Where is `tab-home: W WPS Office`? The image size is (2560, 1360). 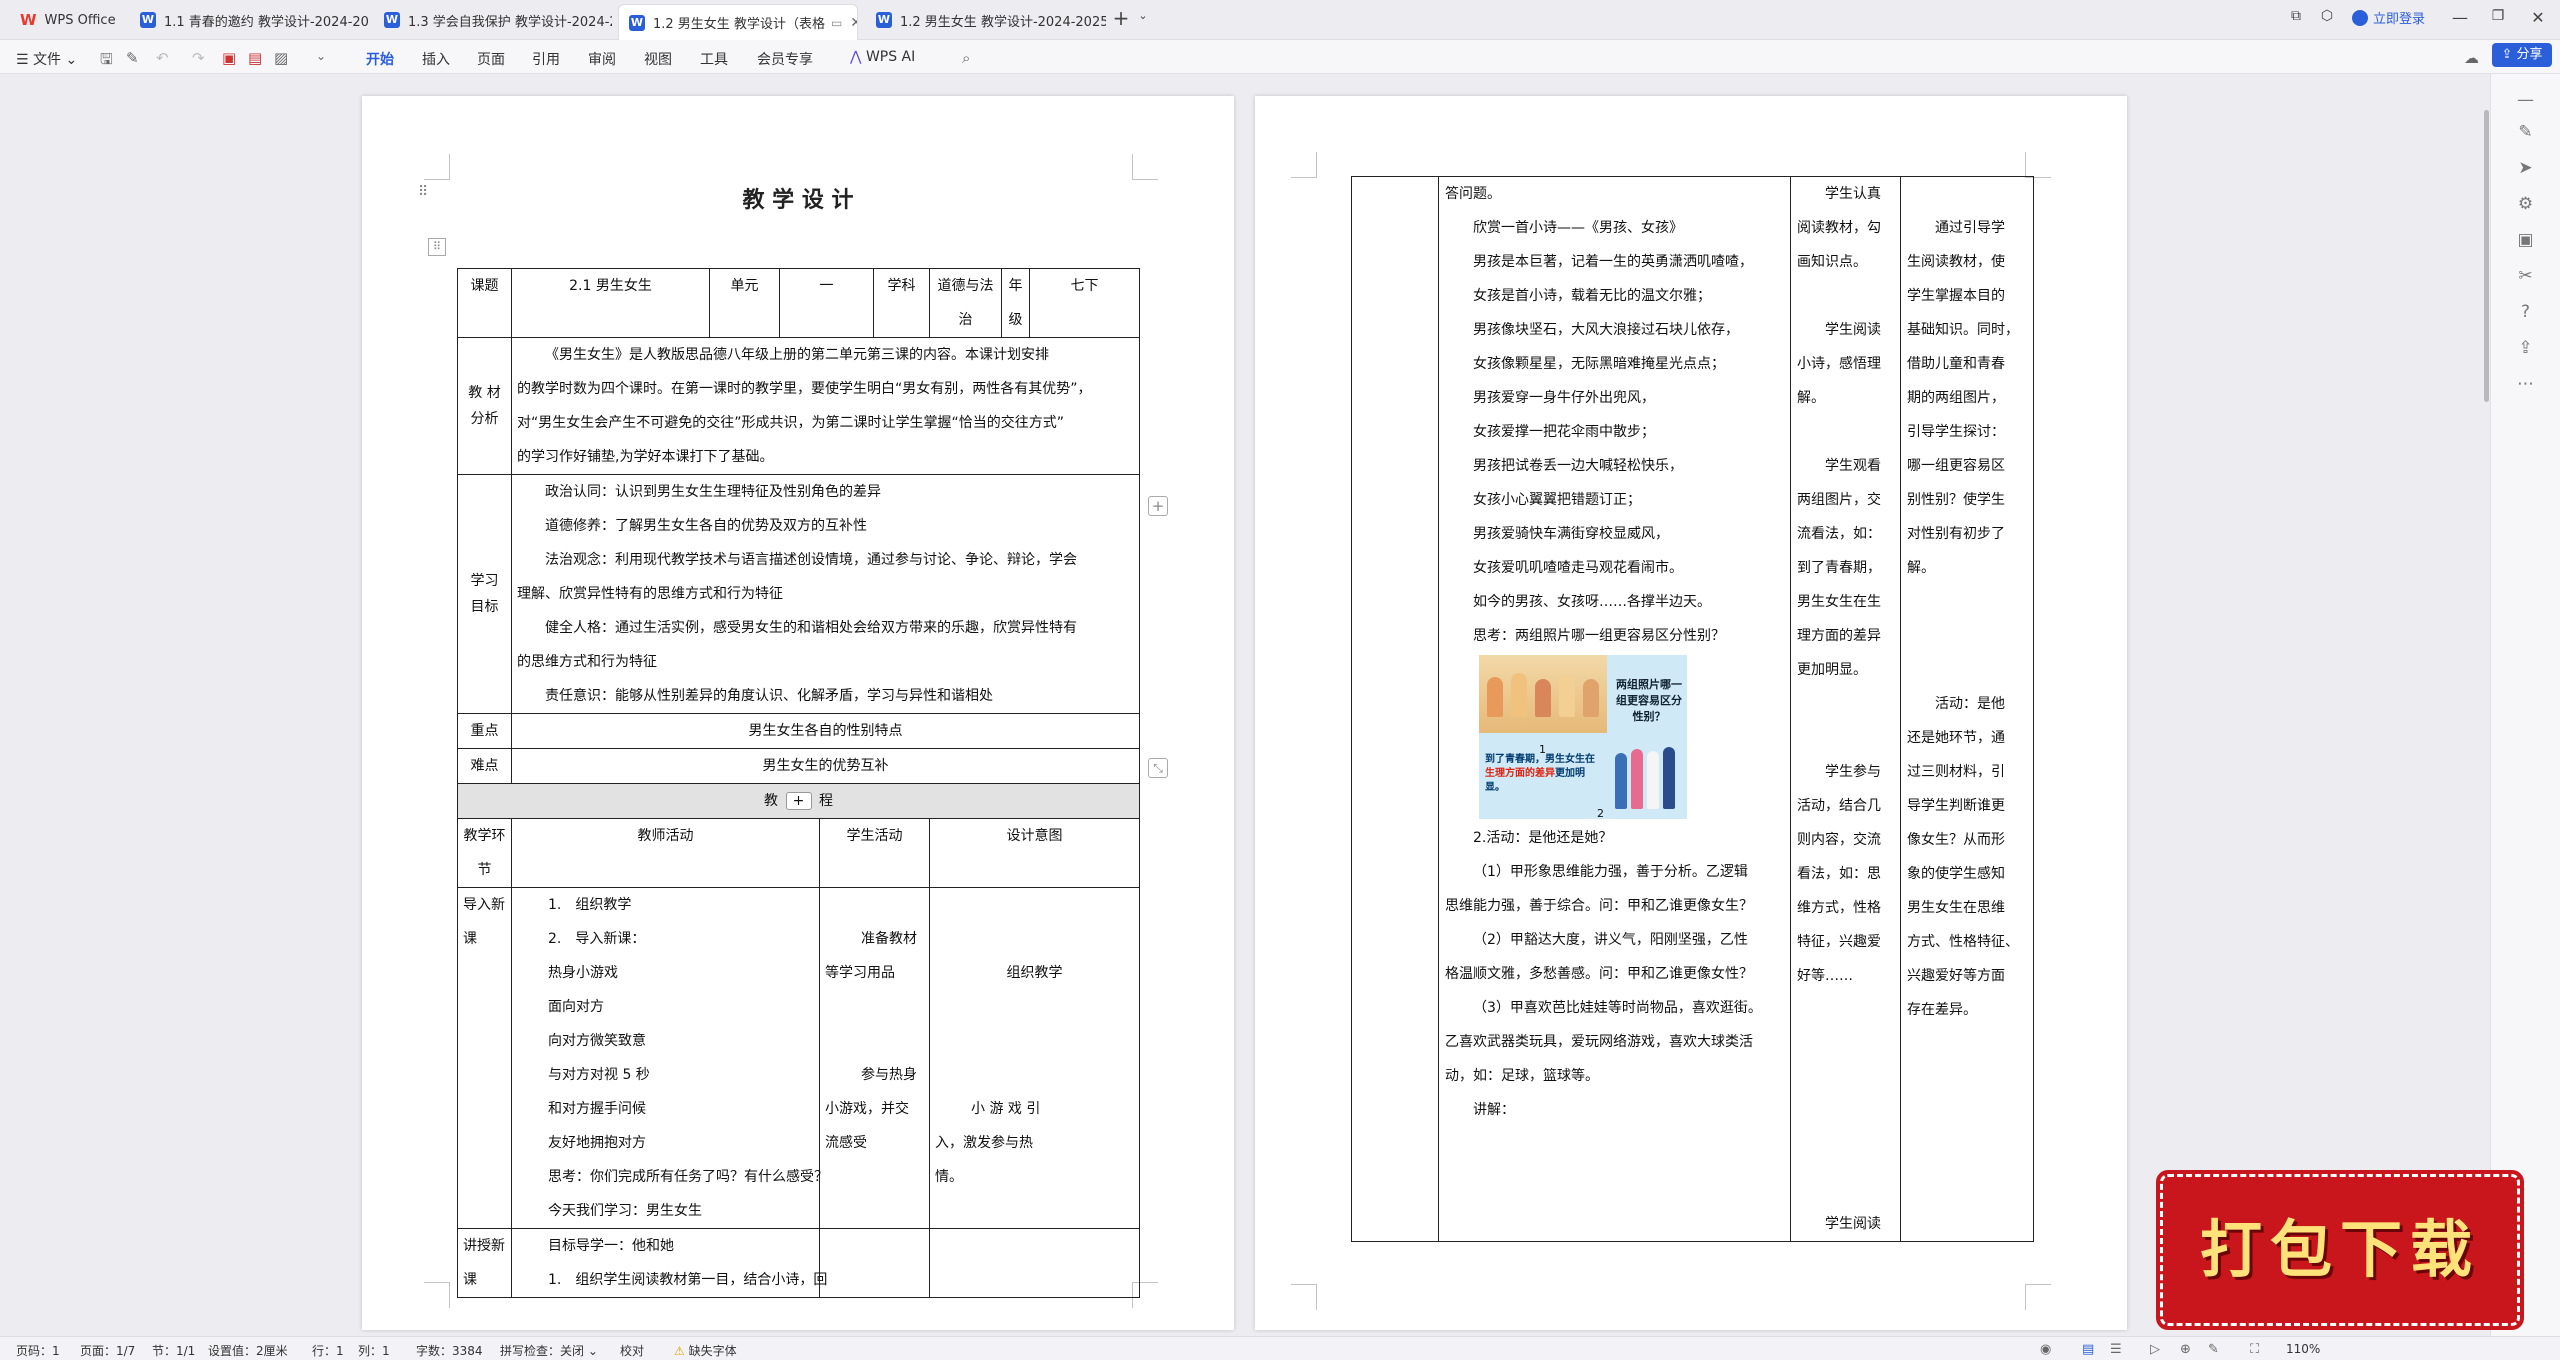
tab-home: W WPS Office is located at coordinates (68, 20).